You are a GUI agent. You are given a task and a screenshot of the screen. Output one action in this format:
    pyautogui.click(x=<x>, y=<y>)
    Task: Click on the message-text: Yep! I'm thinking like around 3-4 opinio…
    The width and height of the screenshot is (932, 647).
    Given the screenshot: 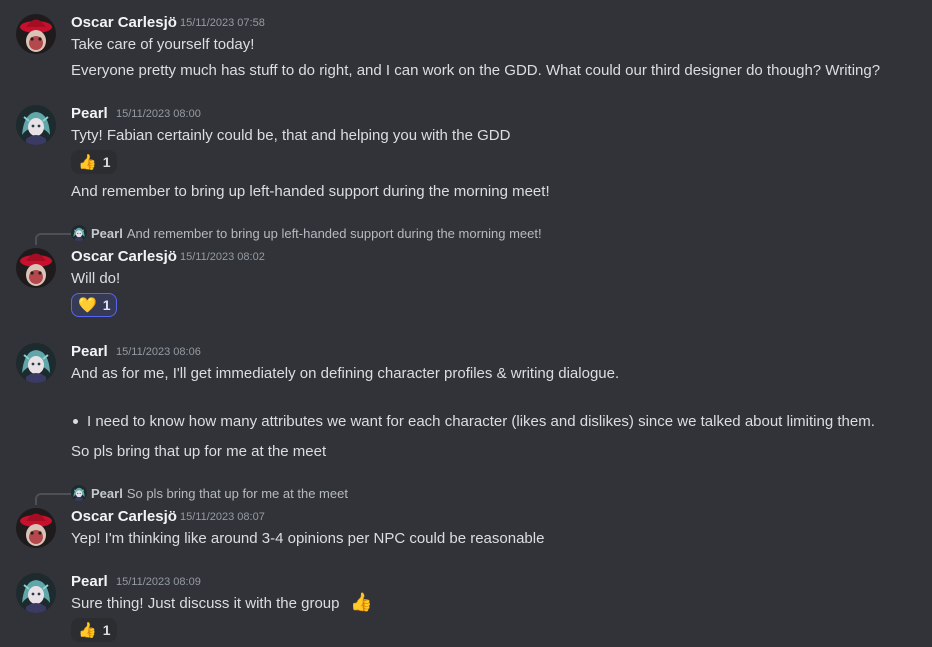 What is the action you would take?
    pyautogui.click(x=308, y=538)
    